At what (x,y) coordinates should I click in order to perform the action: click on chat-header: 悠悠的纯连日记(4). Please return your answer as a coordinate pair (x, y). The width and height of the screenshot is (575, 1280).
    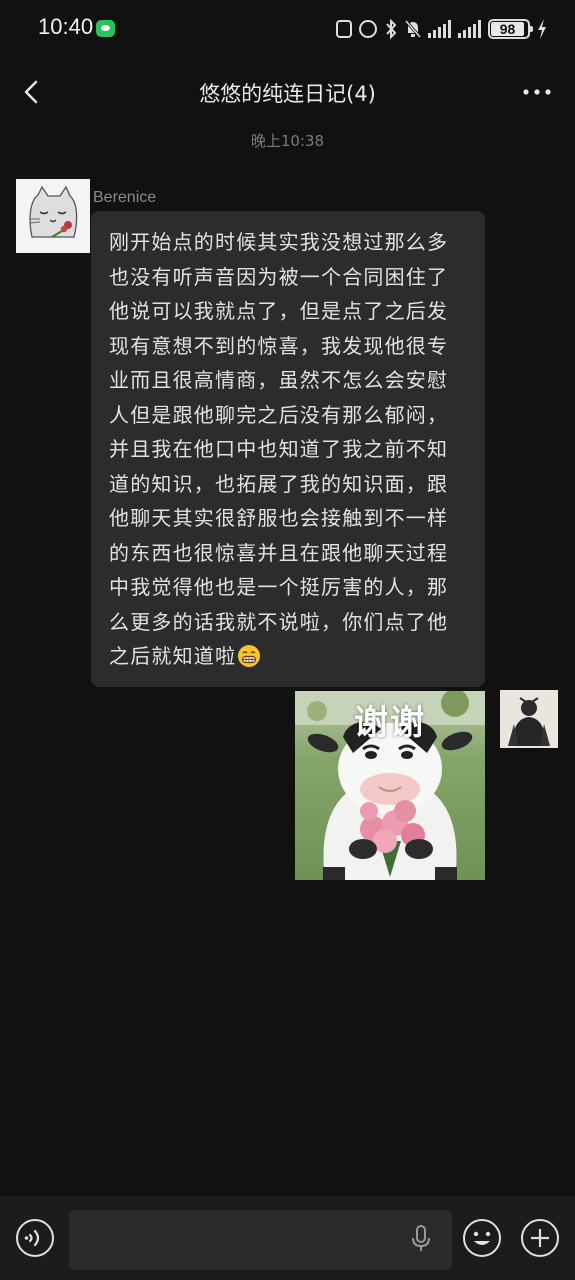
    Looking at the image, I should click on (287, 92).